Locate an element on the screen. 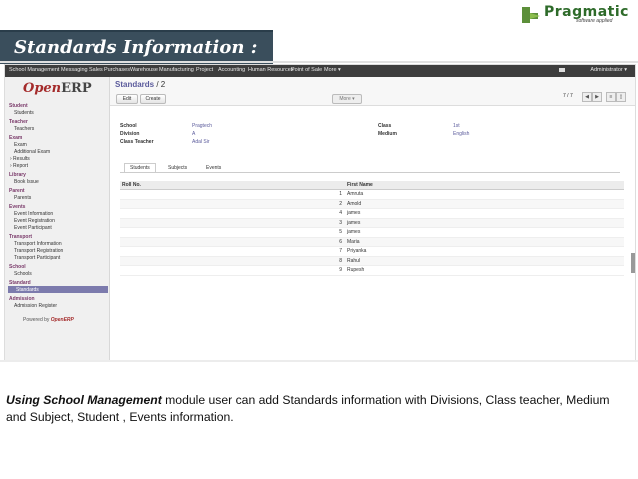  col-roll-no: Roll No. is located at coordinates (232, 185).